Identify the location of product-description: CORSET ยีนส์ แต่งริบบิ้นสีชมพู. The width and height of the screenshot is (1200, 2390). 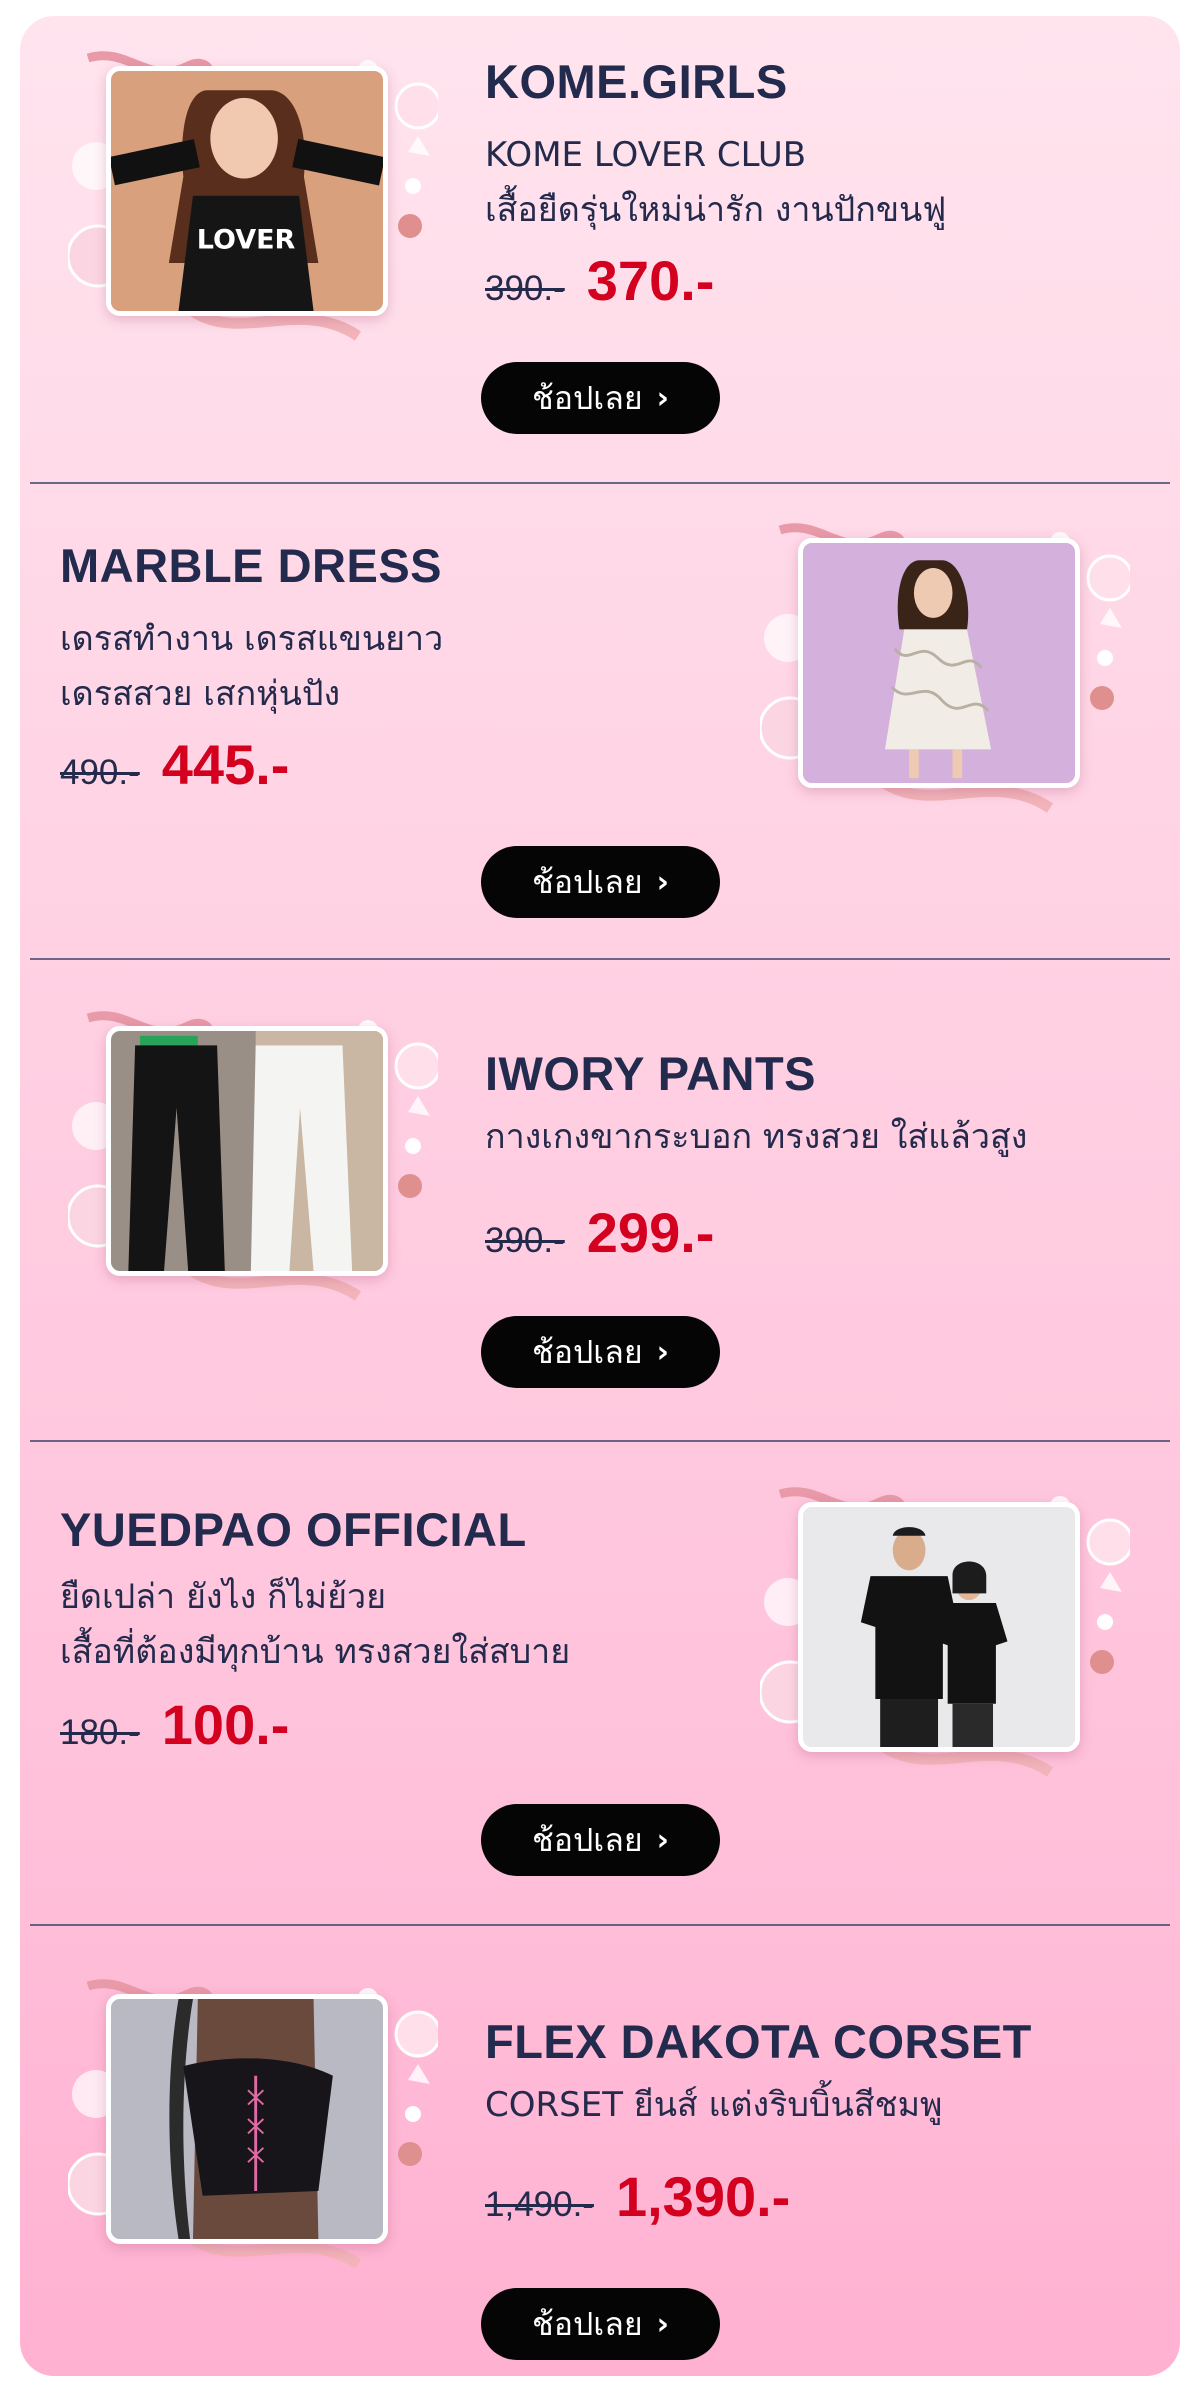
(713, 2105).